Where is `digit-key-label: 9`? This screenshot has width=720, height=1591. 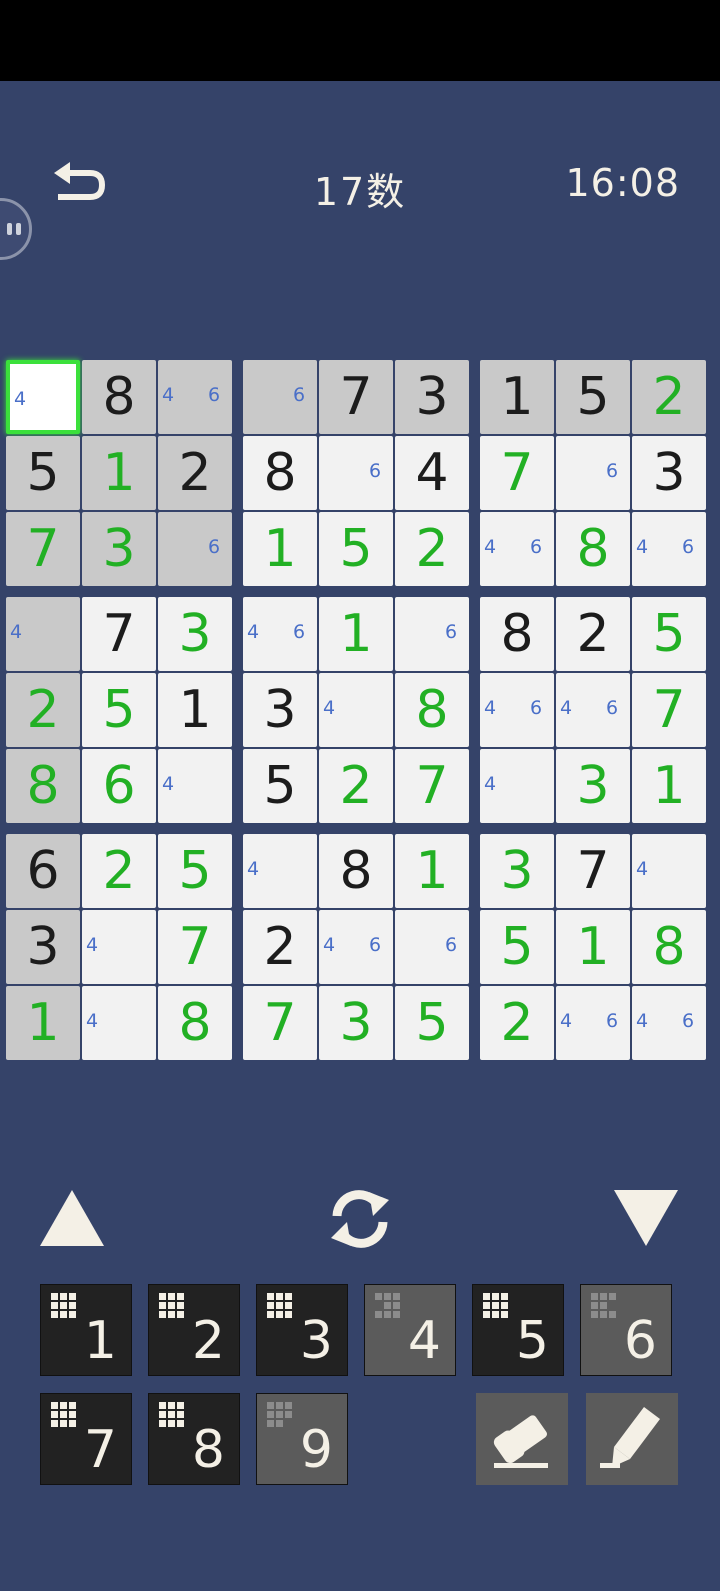 digit-key-label: 9 is located at coordinates (316, 1450).